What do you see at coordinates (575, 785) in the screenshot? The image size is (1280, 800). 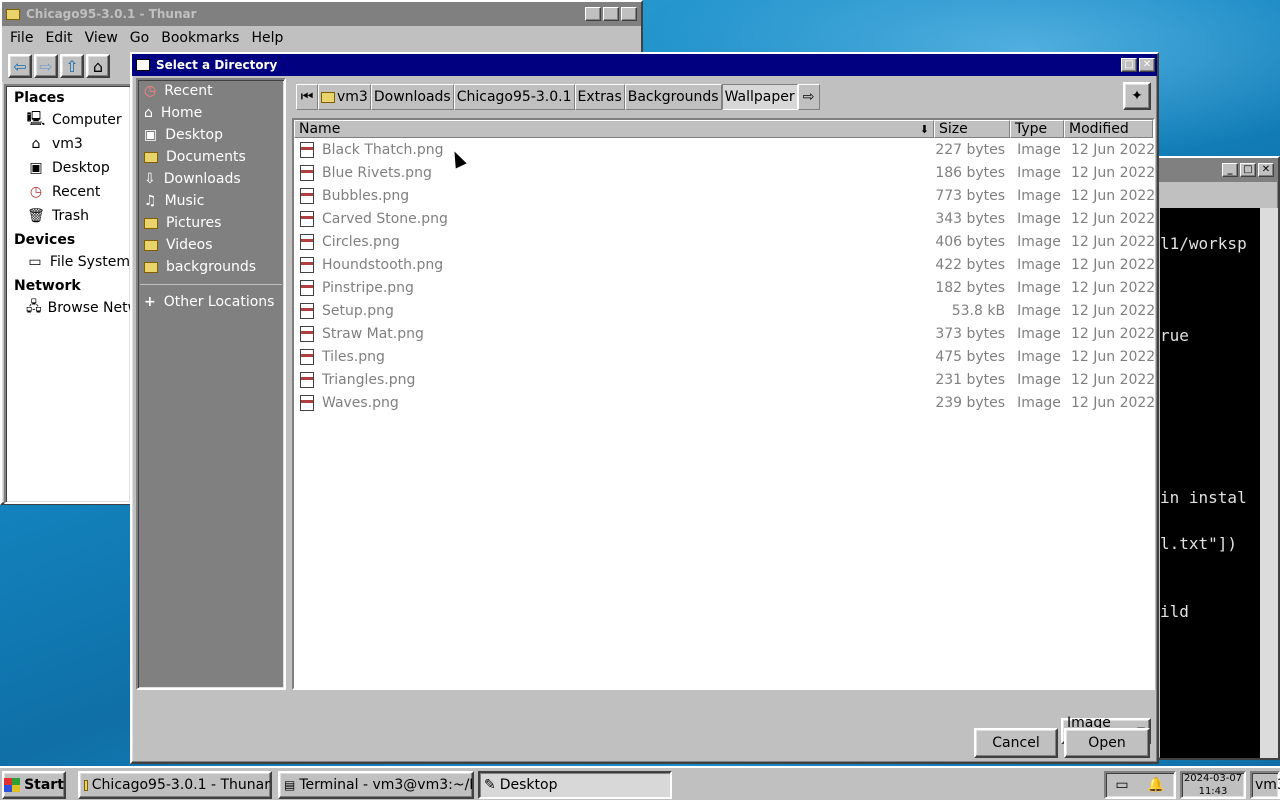 I see `task-desktop: ✎ Desktop` at bounding box center [575, 785].